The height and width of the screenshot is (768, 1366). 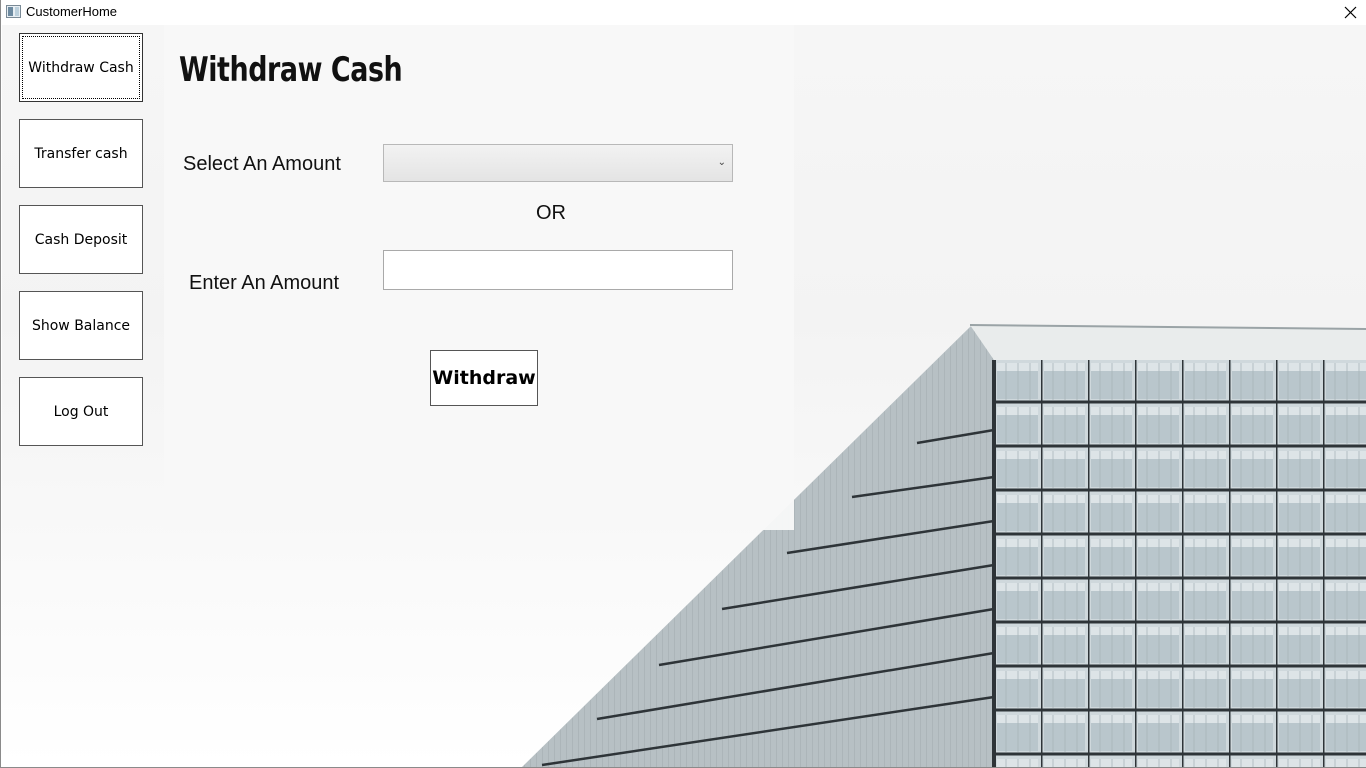 What do you see at coordinates (264, 283) in the screenshot?
I see `enter-amount-label: Enter An Amount` at bounding box center [264, 283].